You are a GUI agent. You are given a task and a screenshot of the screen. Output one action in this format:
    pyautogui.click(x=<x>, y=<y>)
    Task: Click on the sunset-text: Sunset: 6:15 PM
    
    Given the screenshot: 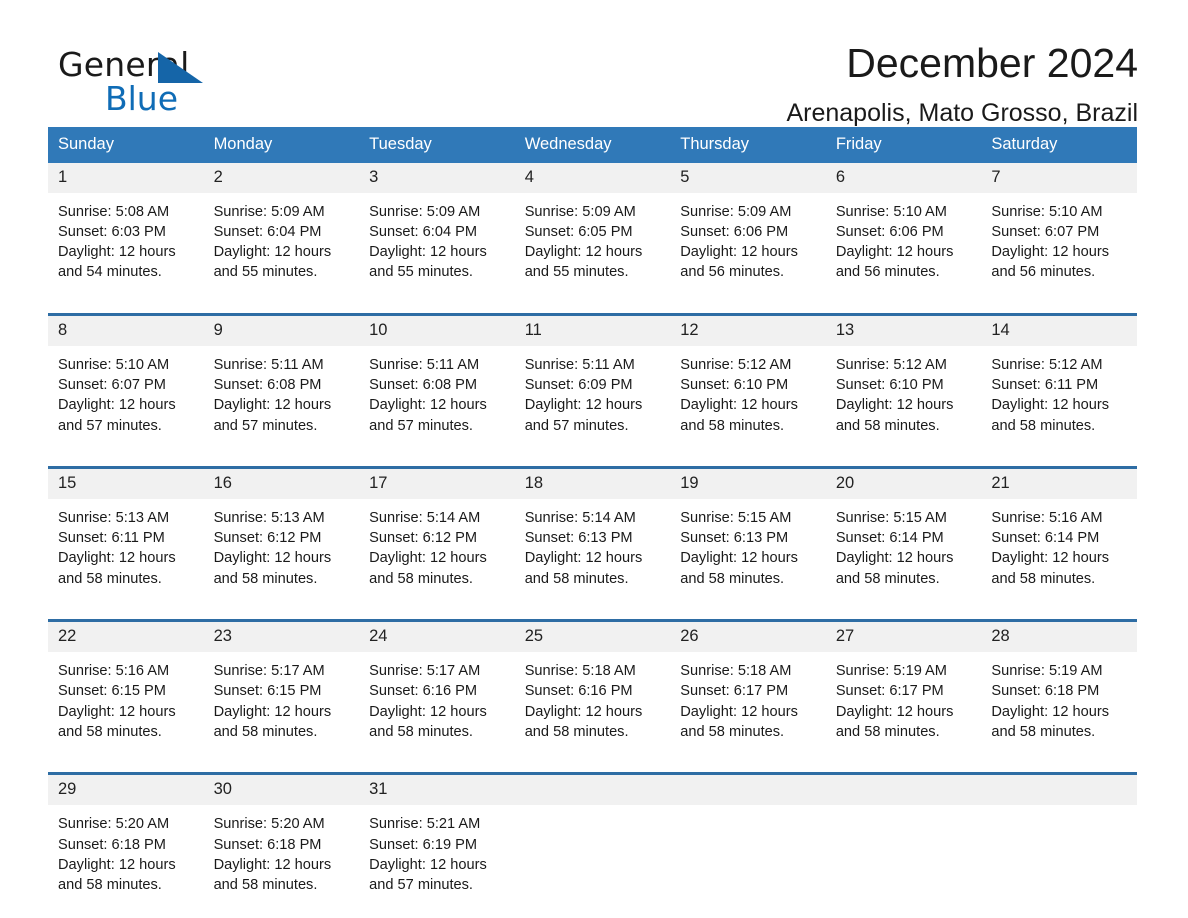 What is the action you would take?
    pyautogui.click(x=267, y=691)
    